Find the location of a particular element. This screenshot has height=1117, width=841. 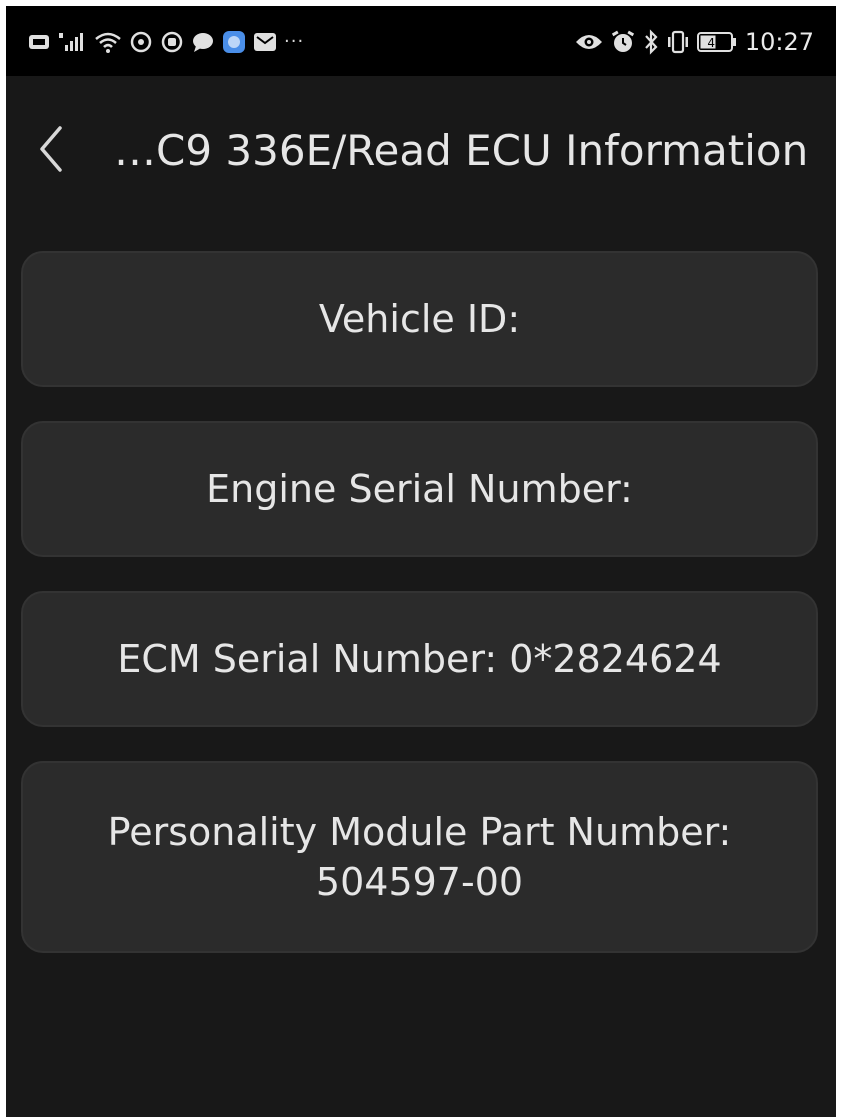

blue-app-icon is located at coordinates (234, 42).